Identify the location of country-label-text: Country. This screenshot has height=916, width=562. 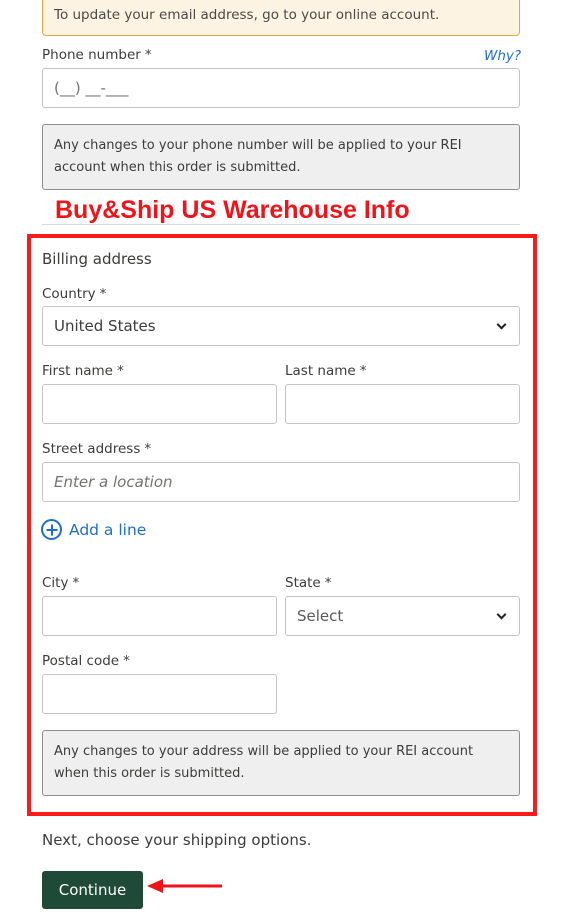
(69, 294).